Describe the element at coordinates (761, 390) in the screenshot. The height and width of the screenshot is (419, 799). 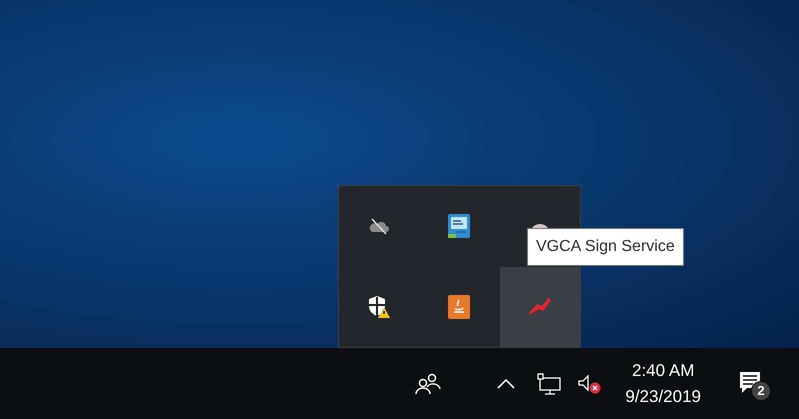
I see `notification-count-badge: 2` at that location.